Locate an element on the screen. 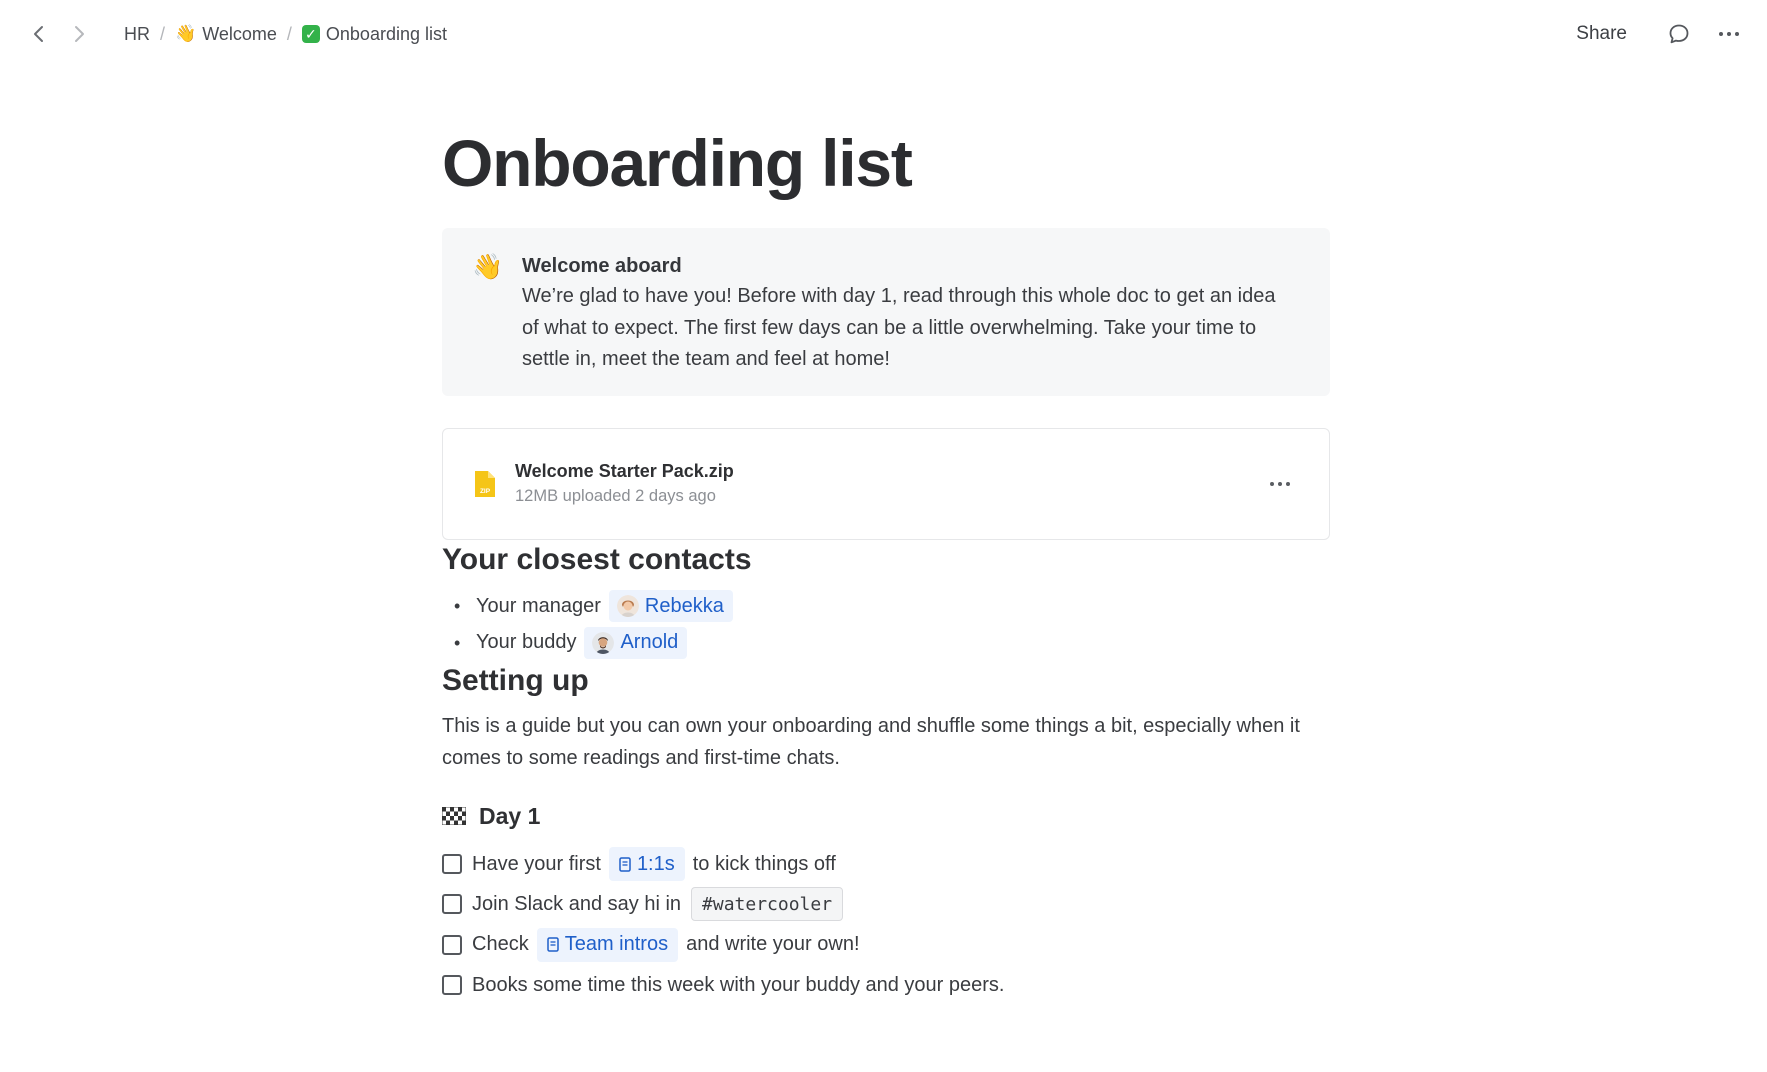  day-1-heading: Day 1 is located at coordinates (886, 816).